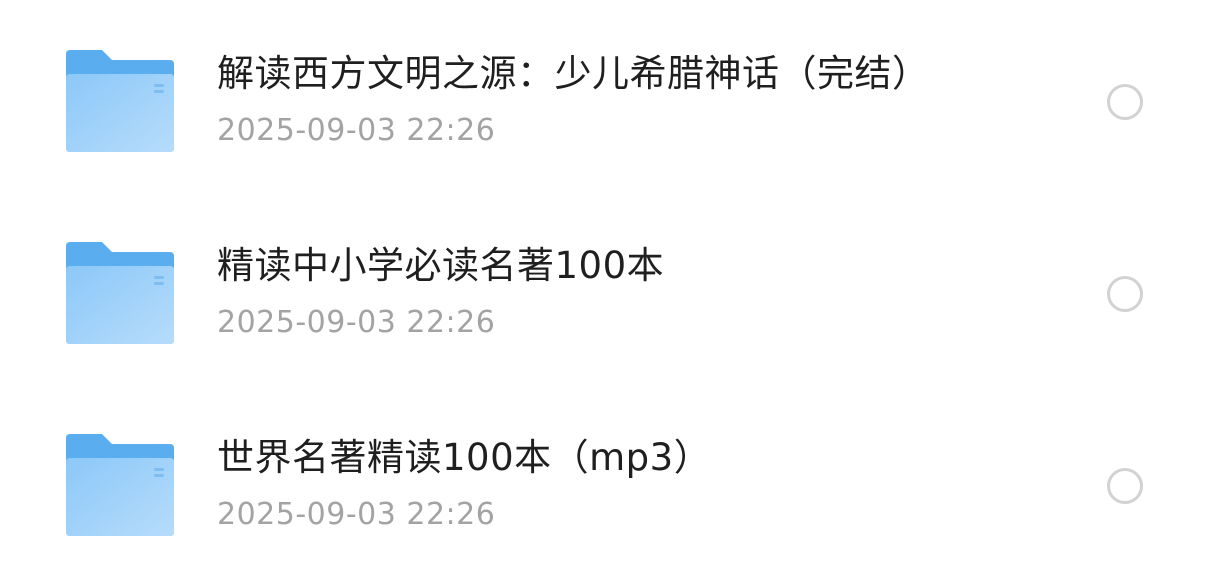  What do you see at coordinates (441, 265) in the screenshot?
I see `file-name: 精读中小学必读名著100本` at bounding box center [441, 265].